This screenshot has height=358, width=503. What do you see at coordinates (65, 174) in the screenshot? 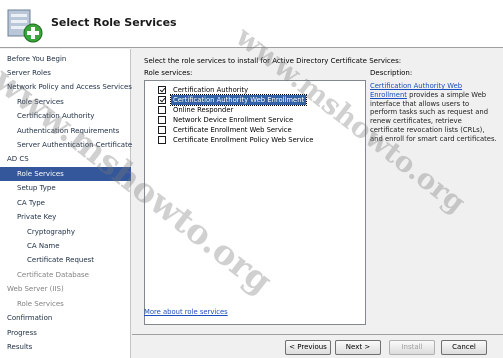
I see `sidebar-item-adcs-role-services: Role Services` at bounding box center [65, 174].